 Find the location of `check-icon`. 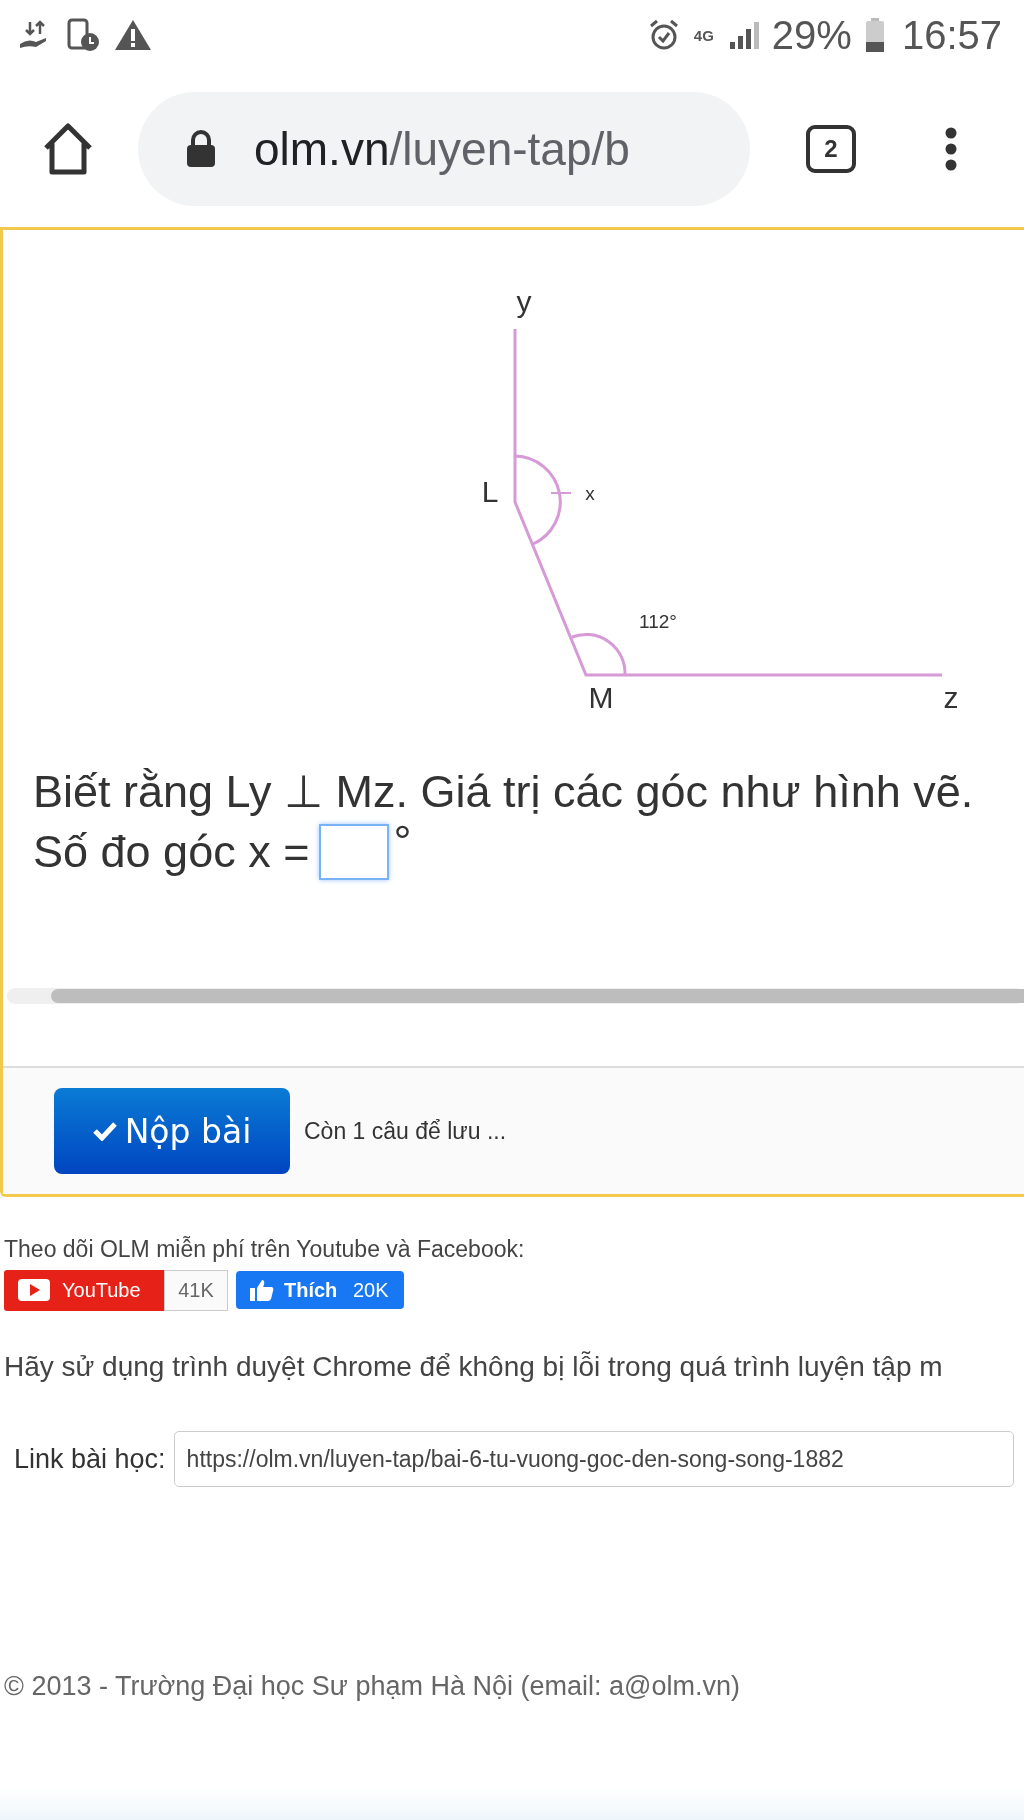

check-icon is located at coordinates (104, 1131).